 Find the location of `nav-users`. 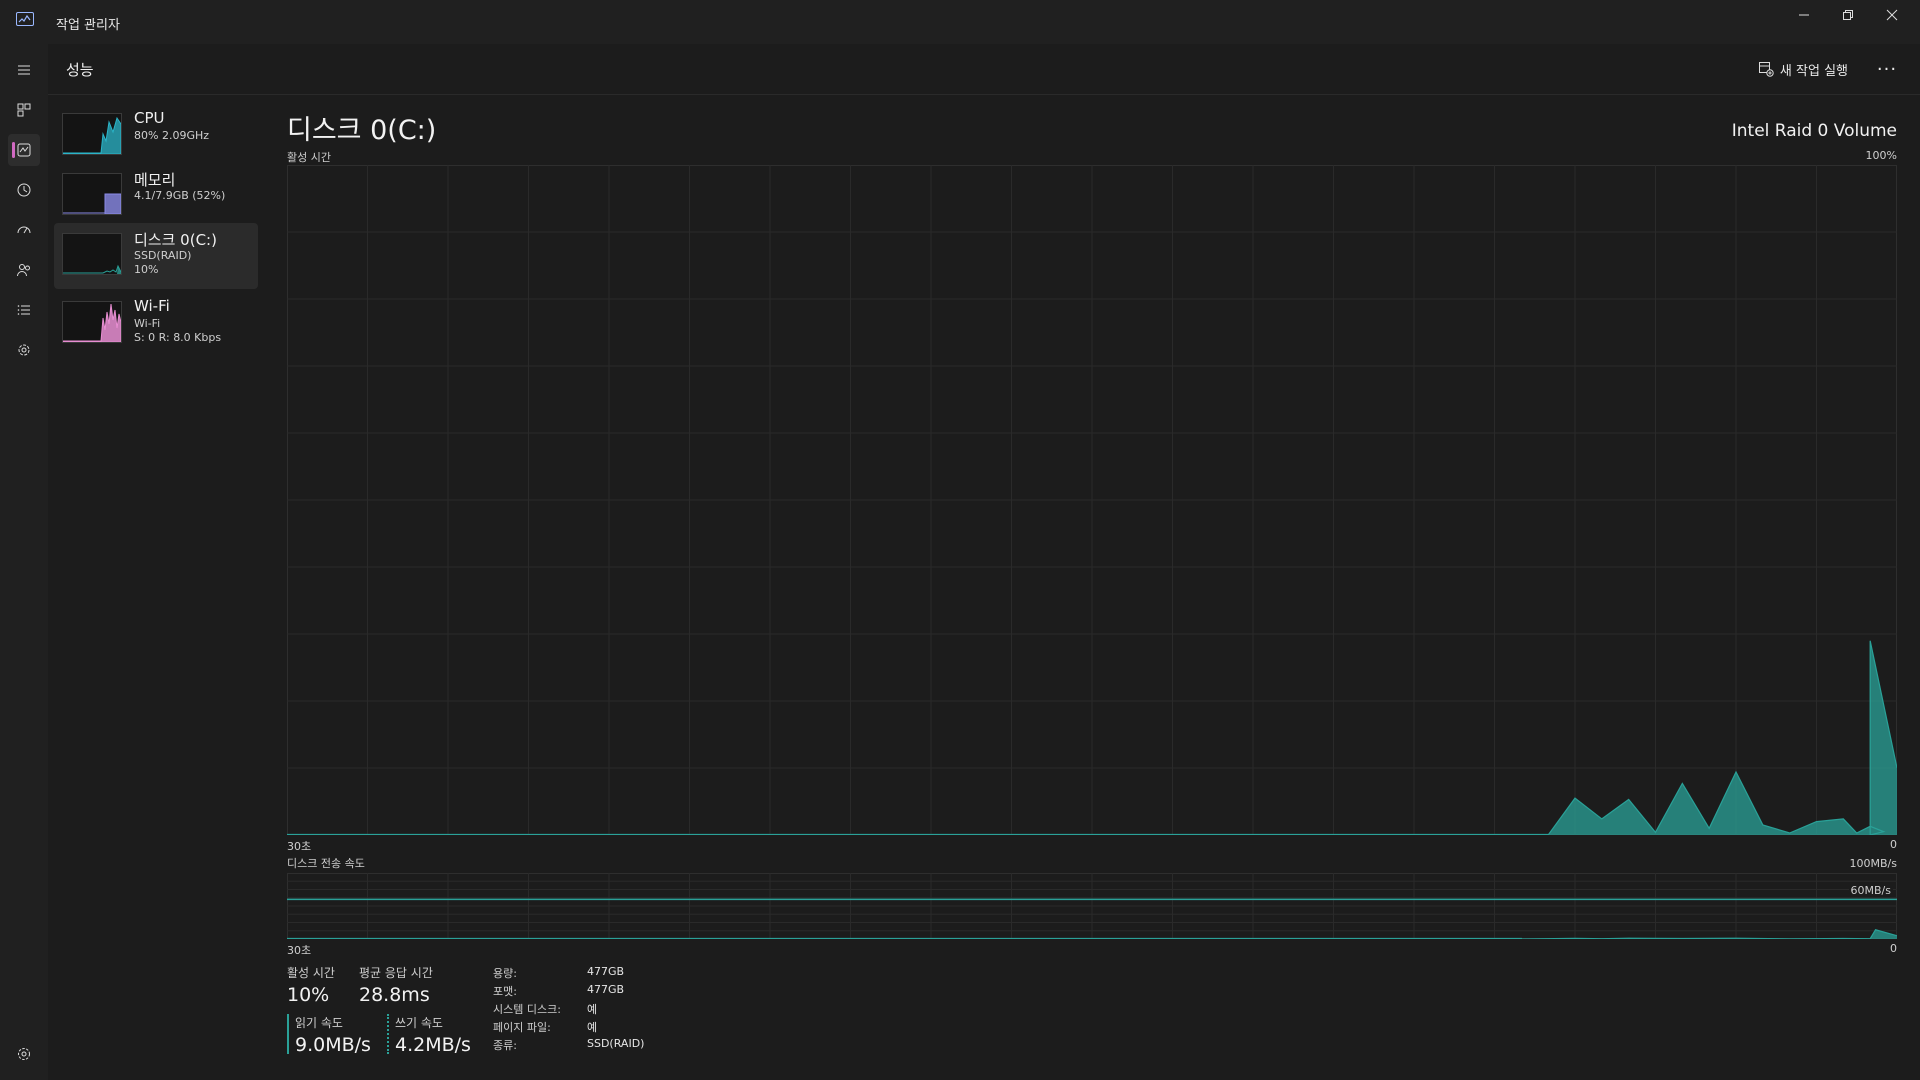

nav-users is located at coordinates (24, 270).